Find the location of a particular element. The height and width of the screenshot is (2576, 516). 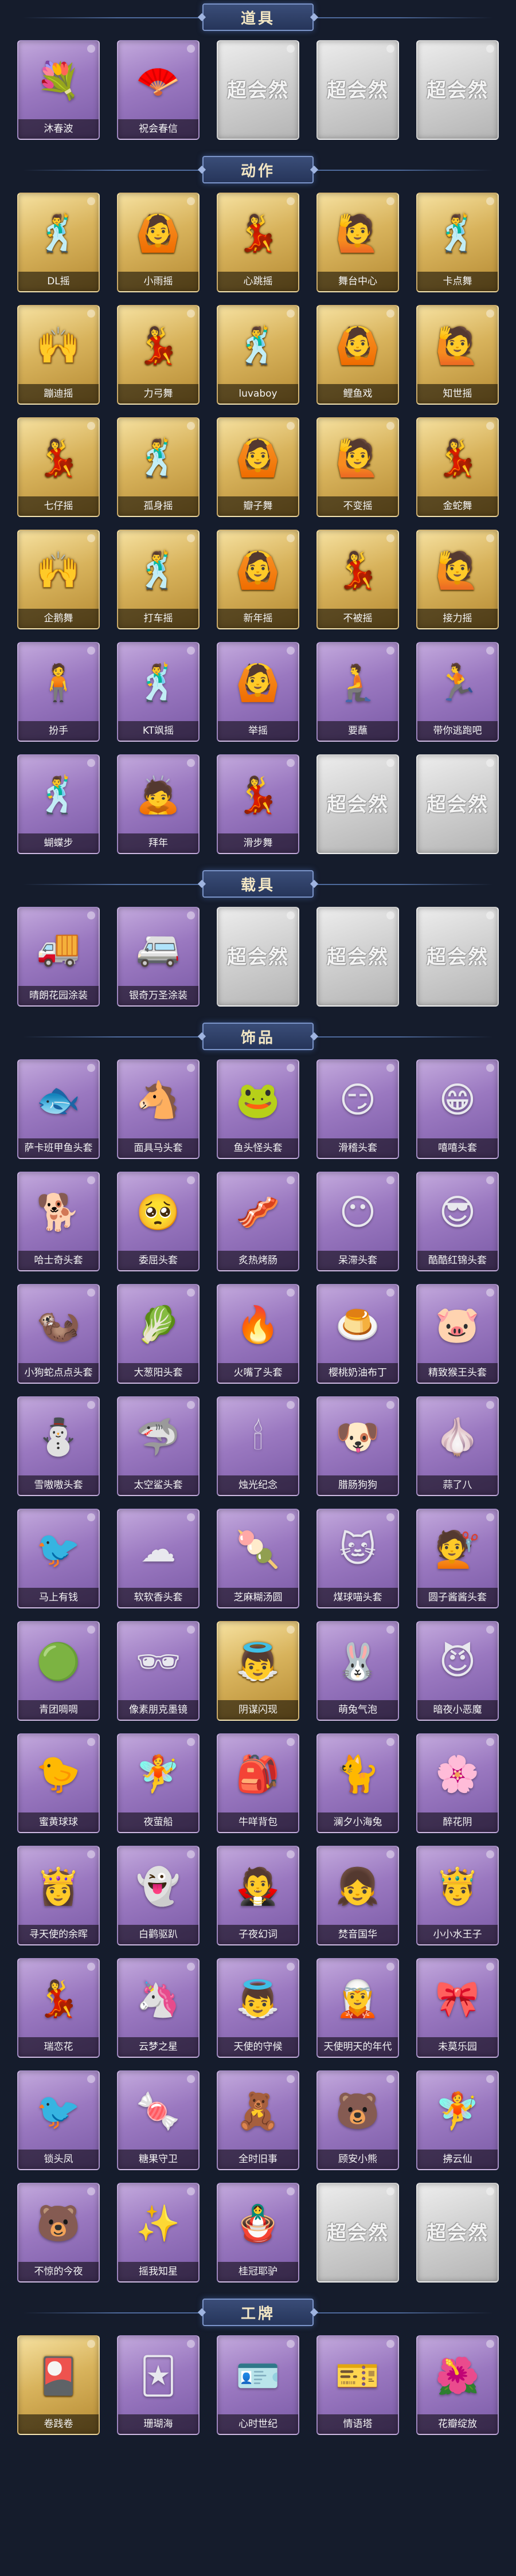

item-card: 🎀 未莫乐园 is located at coordinates (457, 2008).